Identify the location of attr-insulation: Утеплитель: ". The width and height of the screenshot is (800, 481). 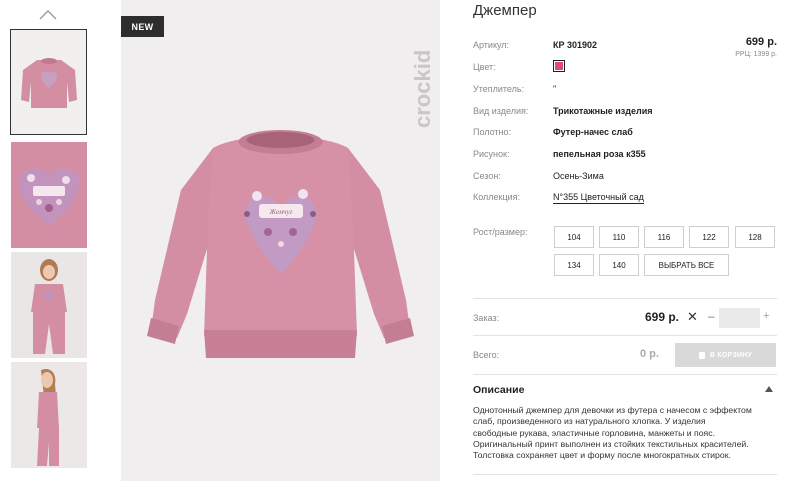
(514, 89).